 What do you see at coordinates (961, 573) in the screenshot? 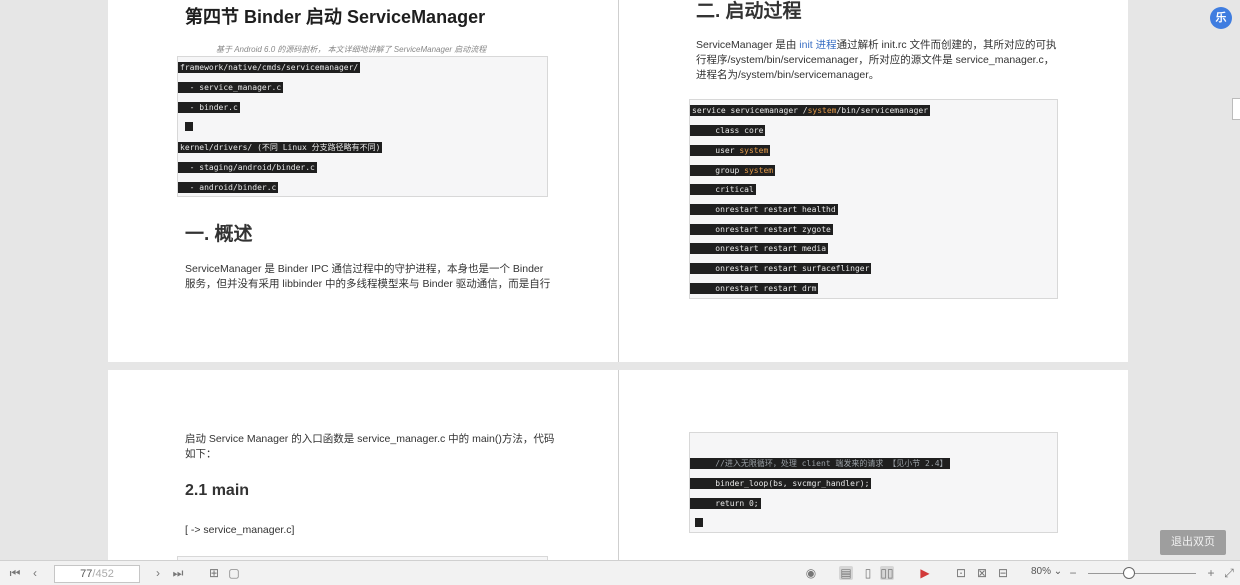
I see `fit-width-icon: ⊡` at bounding box center [961, 573].